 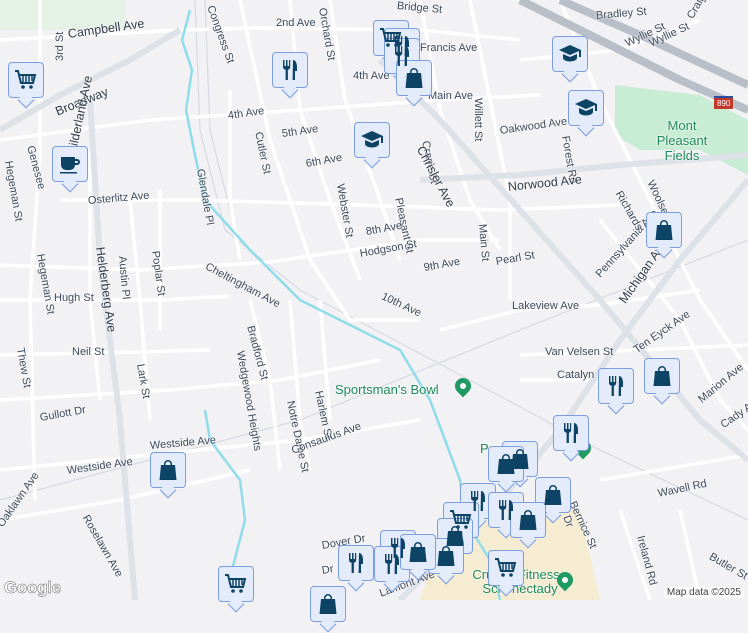 What do you see at coordinates (60, 46) in the screenshot?
I see `street-label: 3rd St` at bounding box center [60, 46].